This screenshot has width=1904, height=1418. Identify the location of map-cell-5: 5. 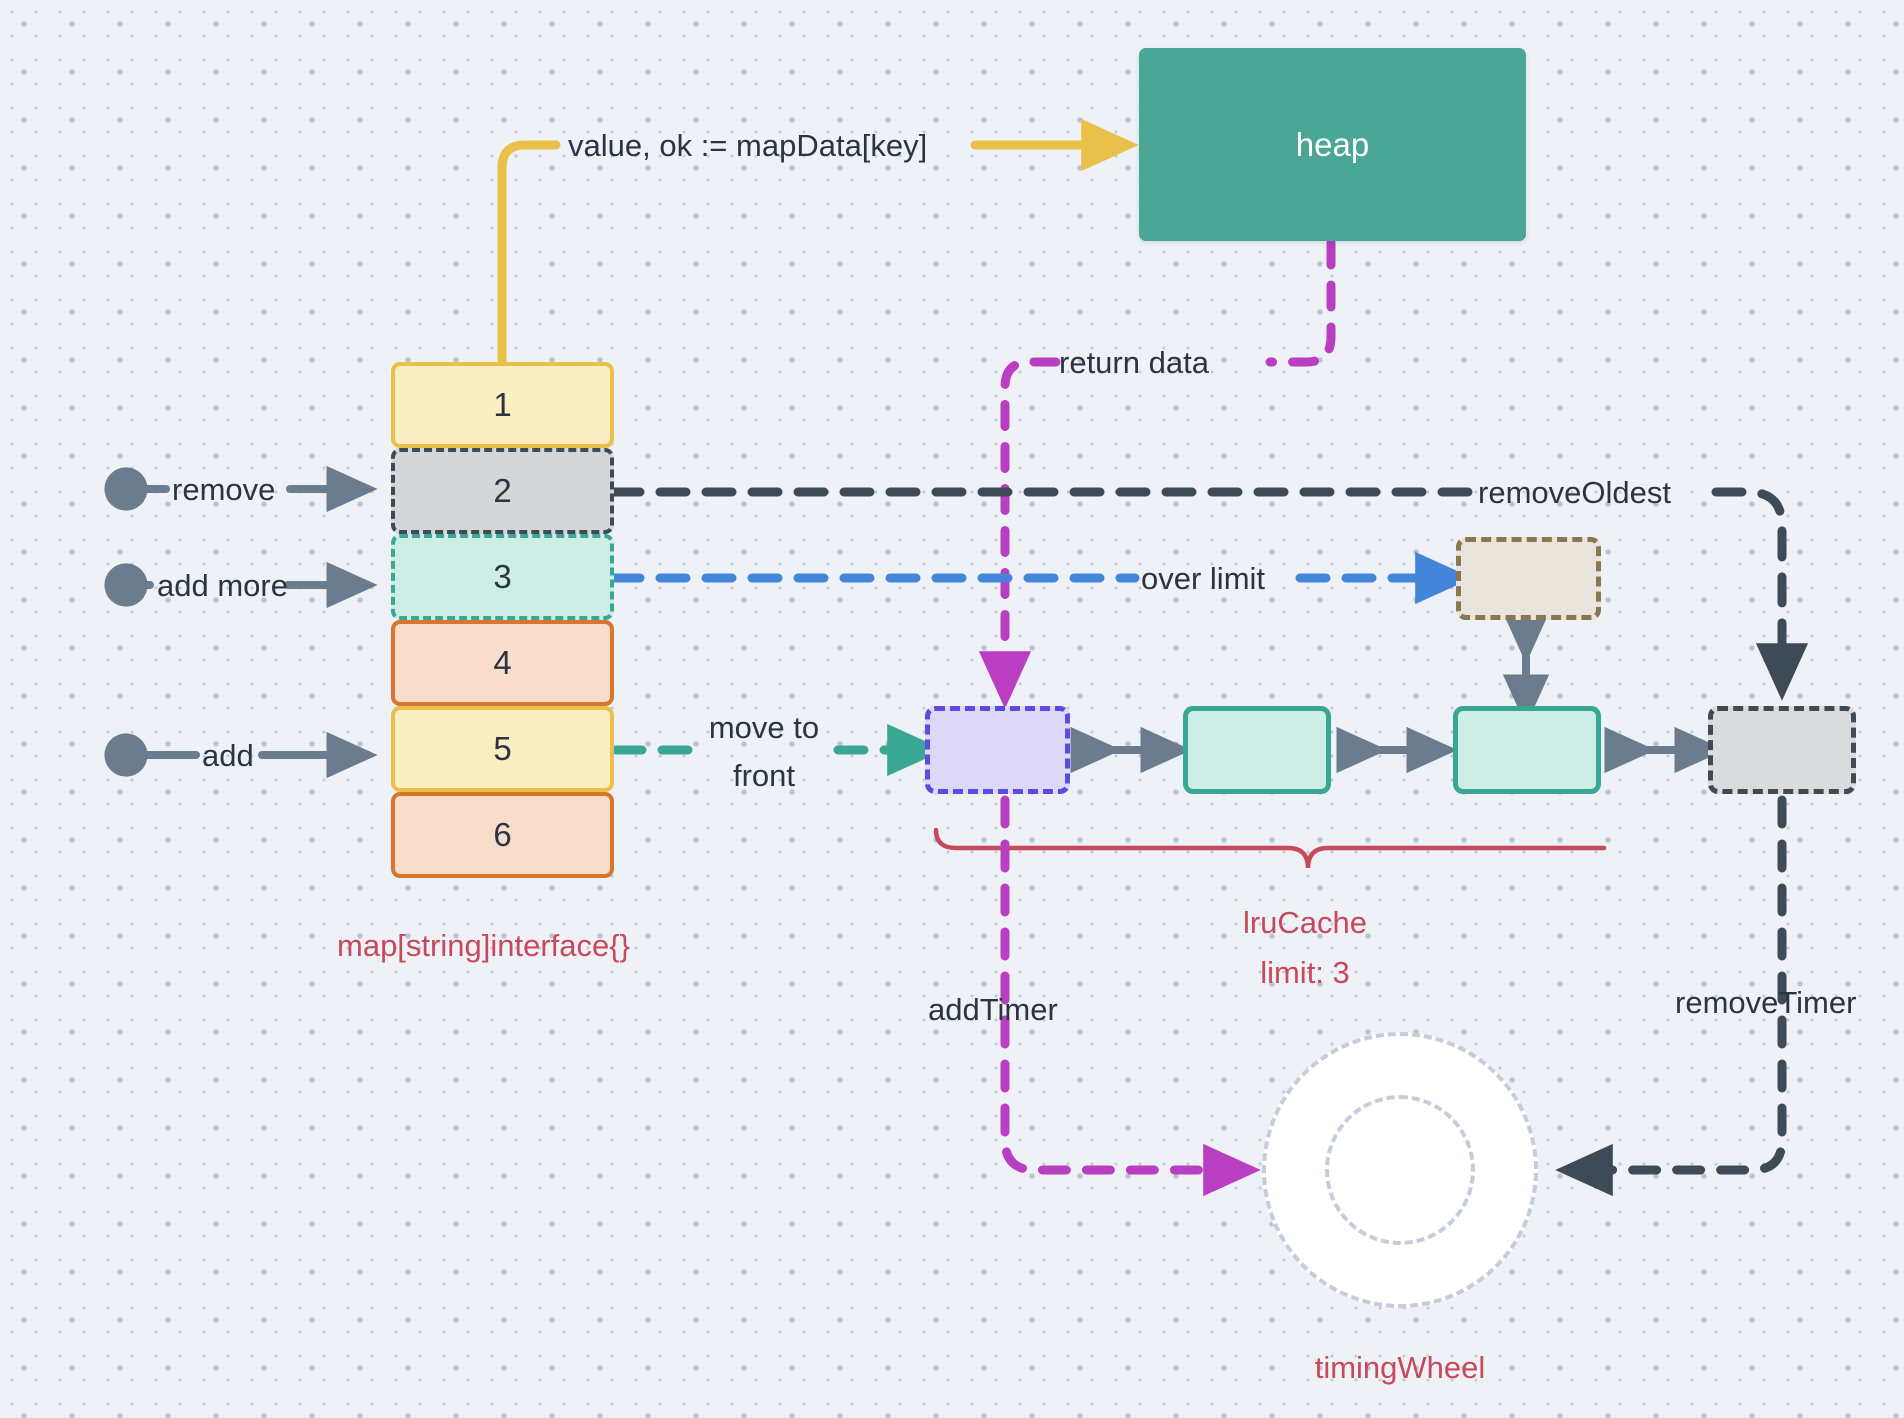
(502, 749).